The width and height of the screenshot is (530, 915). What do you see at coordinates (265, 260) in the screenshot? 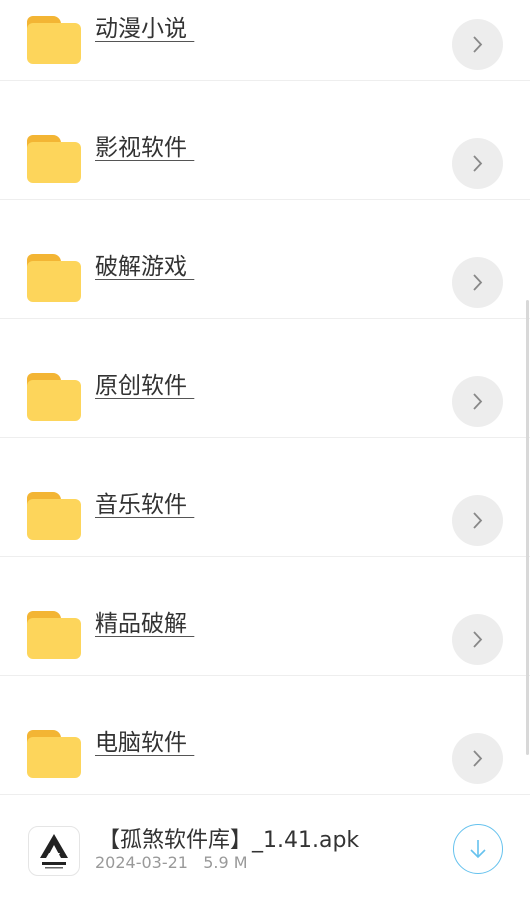
I see `folder-row: 破解游戏` at bounding box center [265, 260].